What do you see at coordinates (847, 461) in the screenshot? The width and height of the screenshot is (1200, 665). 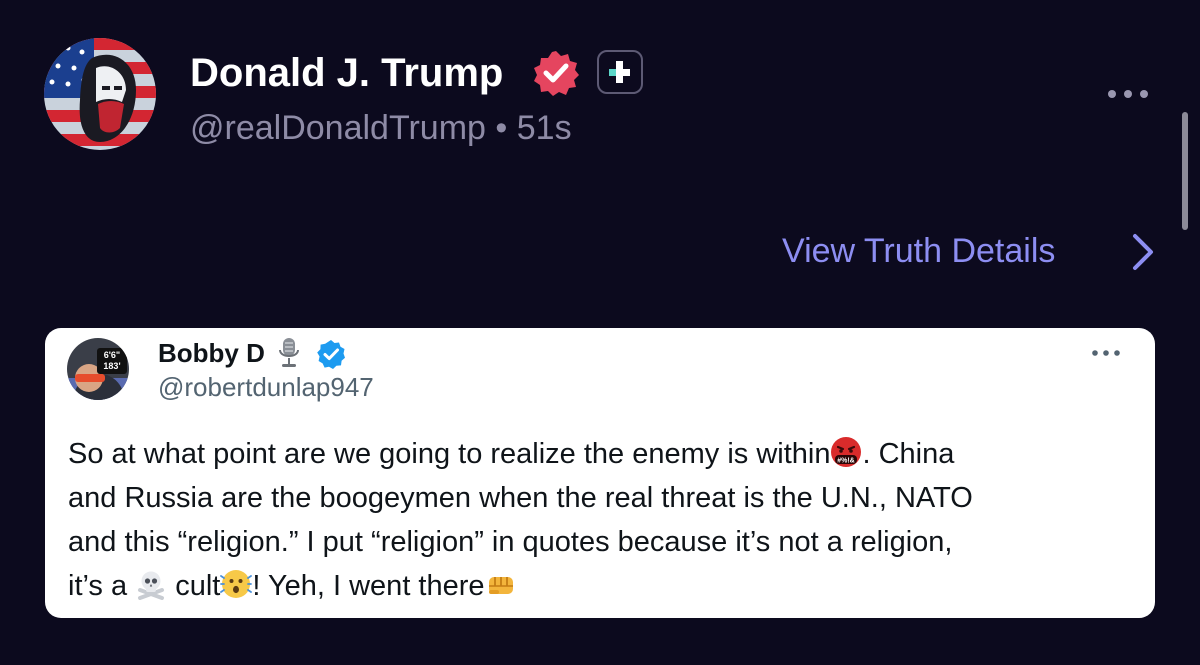 I see `emoji-symbols-text: #%!&` at bounding box center [847, 461].